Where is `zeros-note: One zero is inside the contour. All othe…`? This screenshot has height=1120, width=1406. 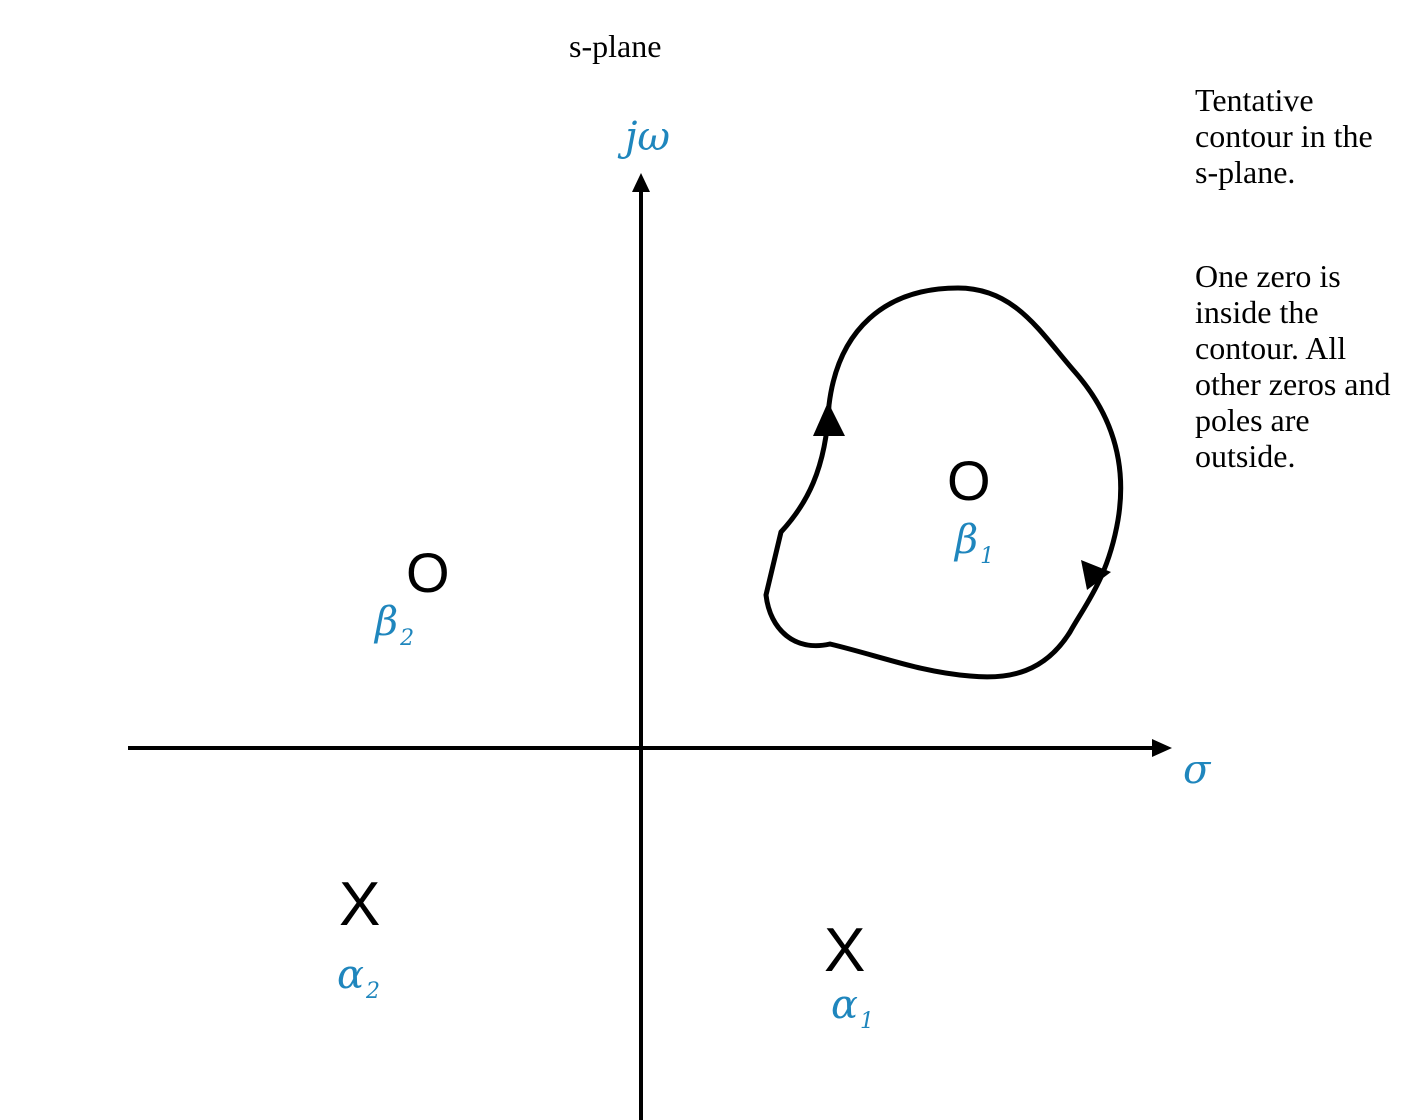
zeros-note: One zero is inside the contour. All othe… is located at coordinates (1293, 366).